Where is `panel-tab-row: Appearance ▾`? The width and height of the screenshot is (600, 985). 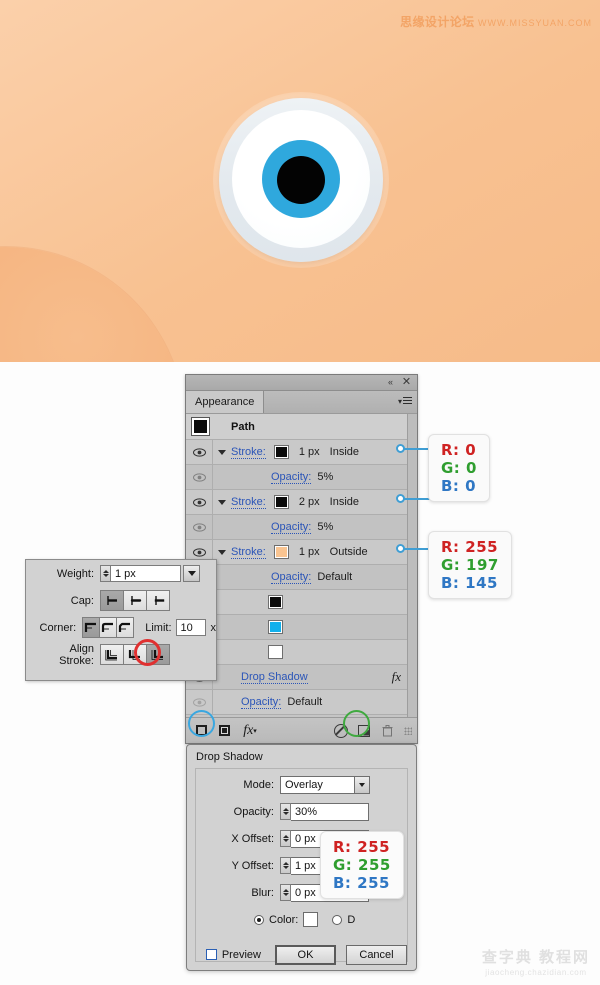 panel-tab-row: Appearance ▾ is located at coordinates (301, 402).